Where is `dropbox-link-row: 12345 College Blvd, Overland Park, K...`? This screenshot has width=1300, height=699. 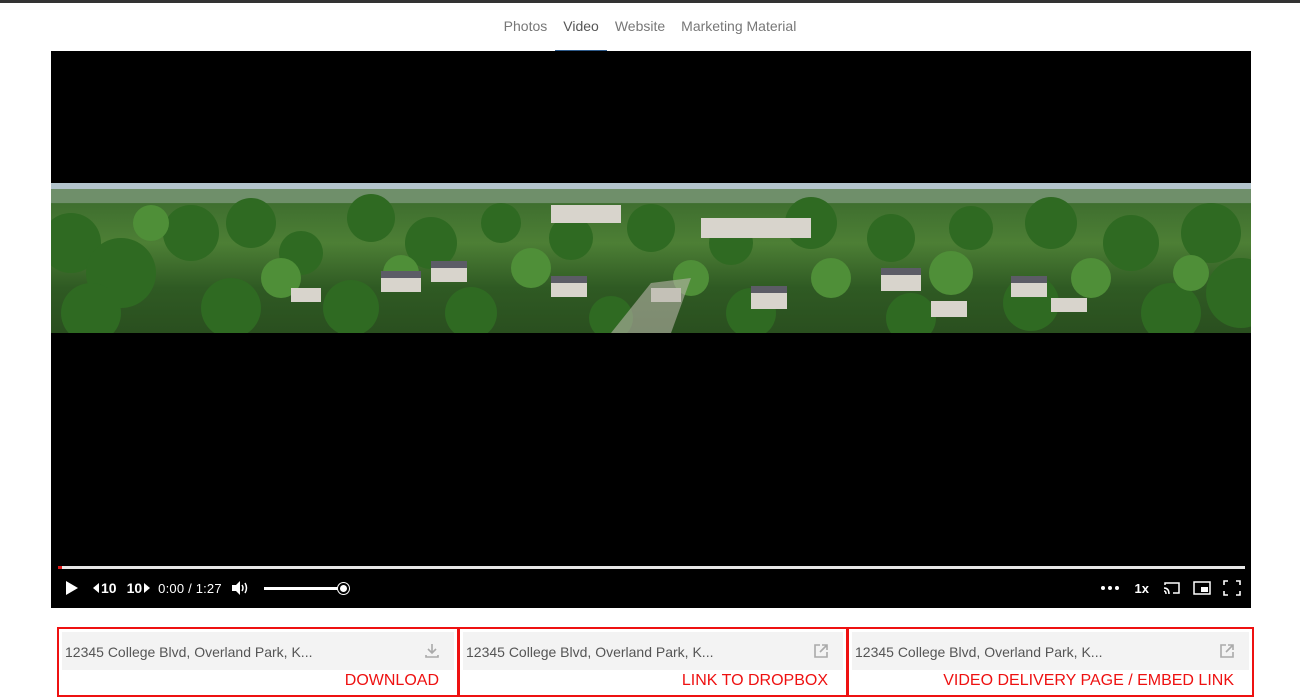
dropbox-link-row: 12345 College Blvd, Overland Park, K... is located at coordinates (653, 651).